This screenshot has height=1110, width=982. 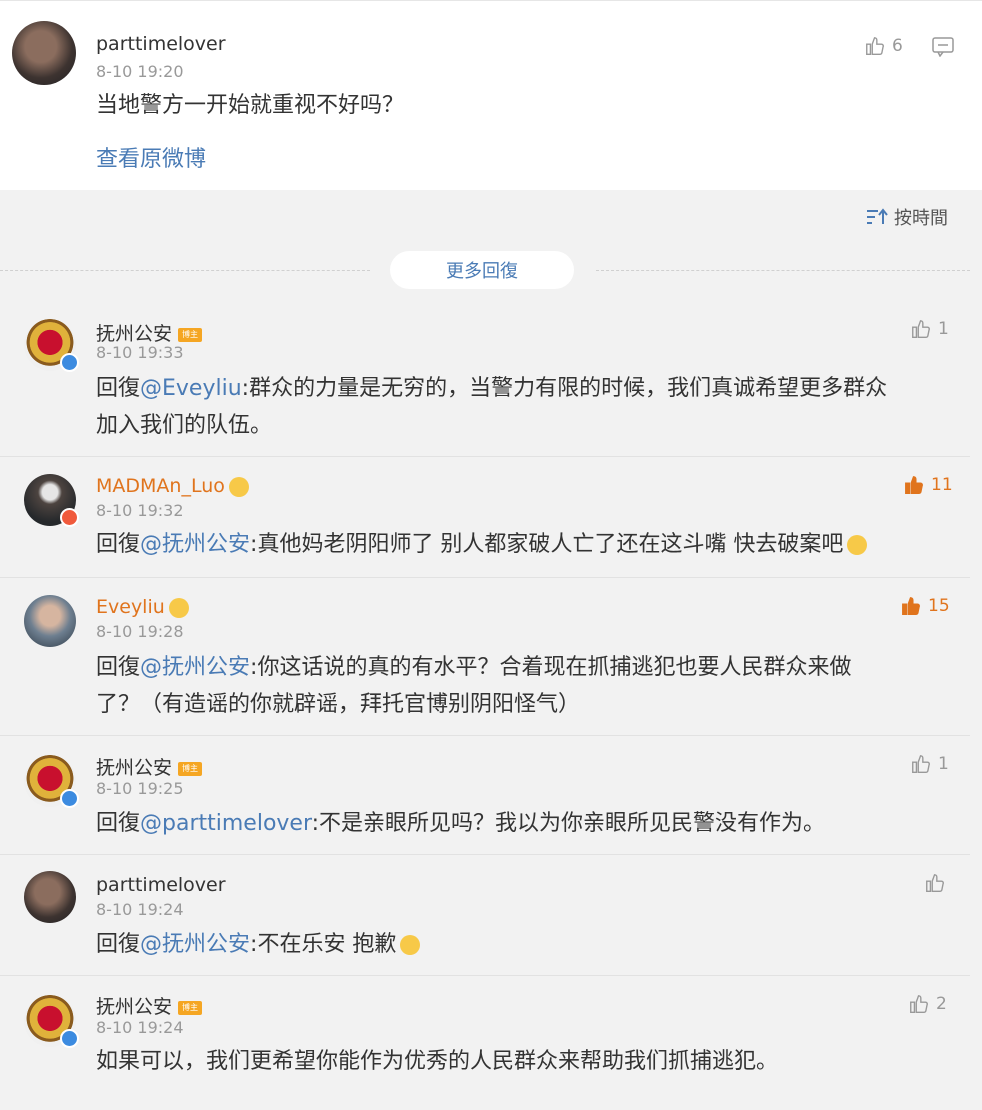 What do you see at coordinates (140, 788) in the screenshot?
I see `timestamp: 8-10 19:25` at bounding box center [140, 788].